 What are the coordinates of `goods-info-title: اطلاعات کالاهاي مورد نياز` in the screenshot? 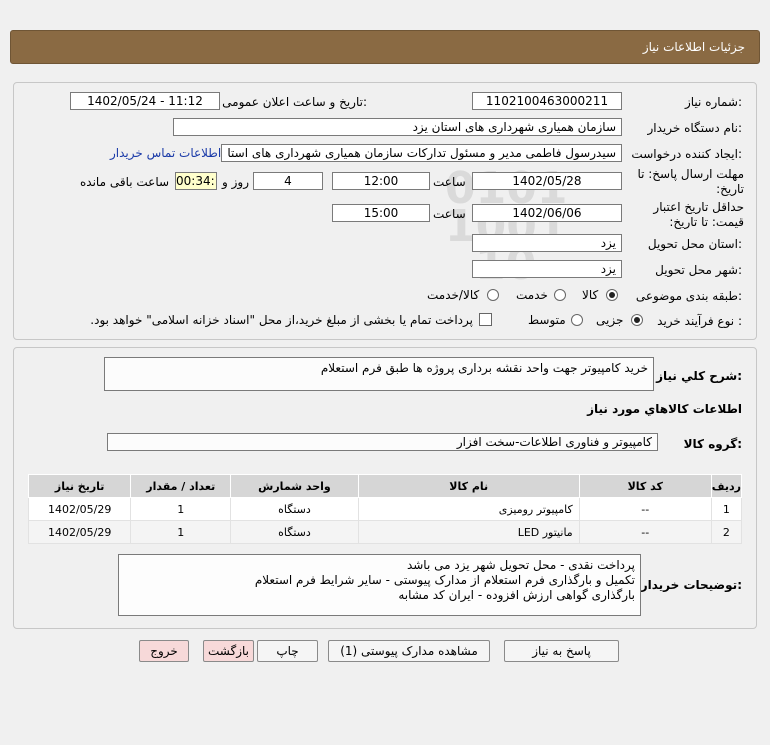 It's located at (664, 409).